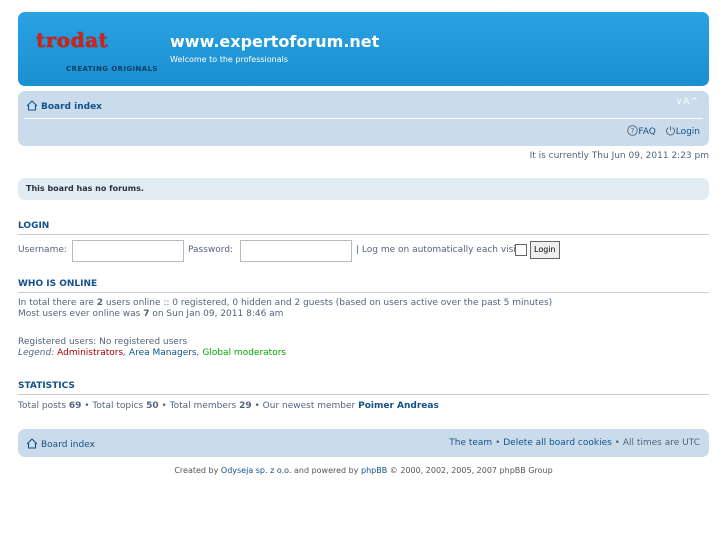 This screenshot has width=727, height=545. I want to click on board-index-link: Board index, so click(71, 107).